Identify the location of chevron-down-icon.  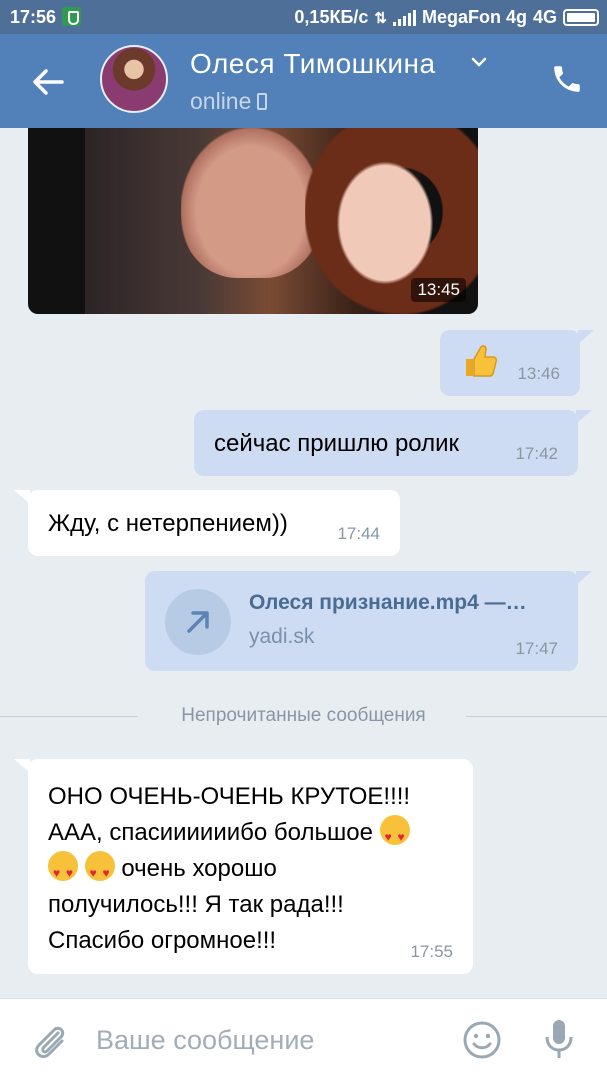
(479, 62).